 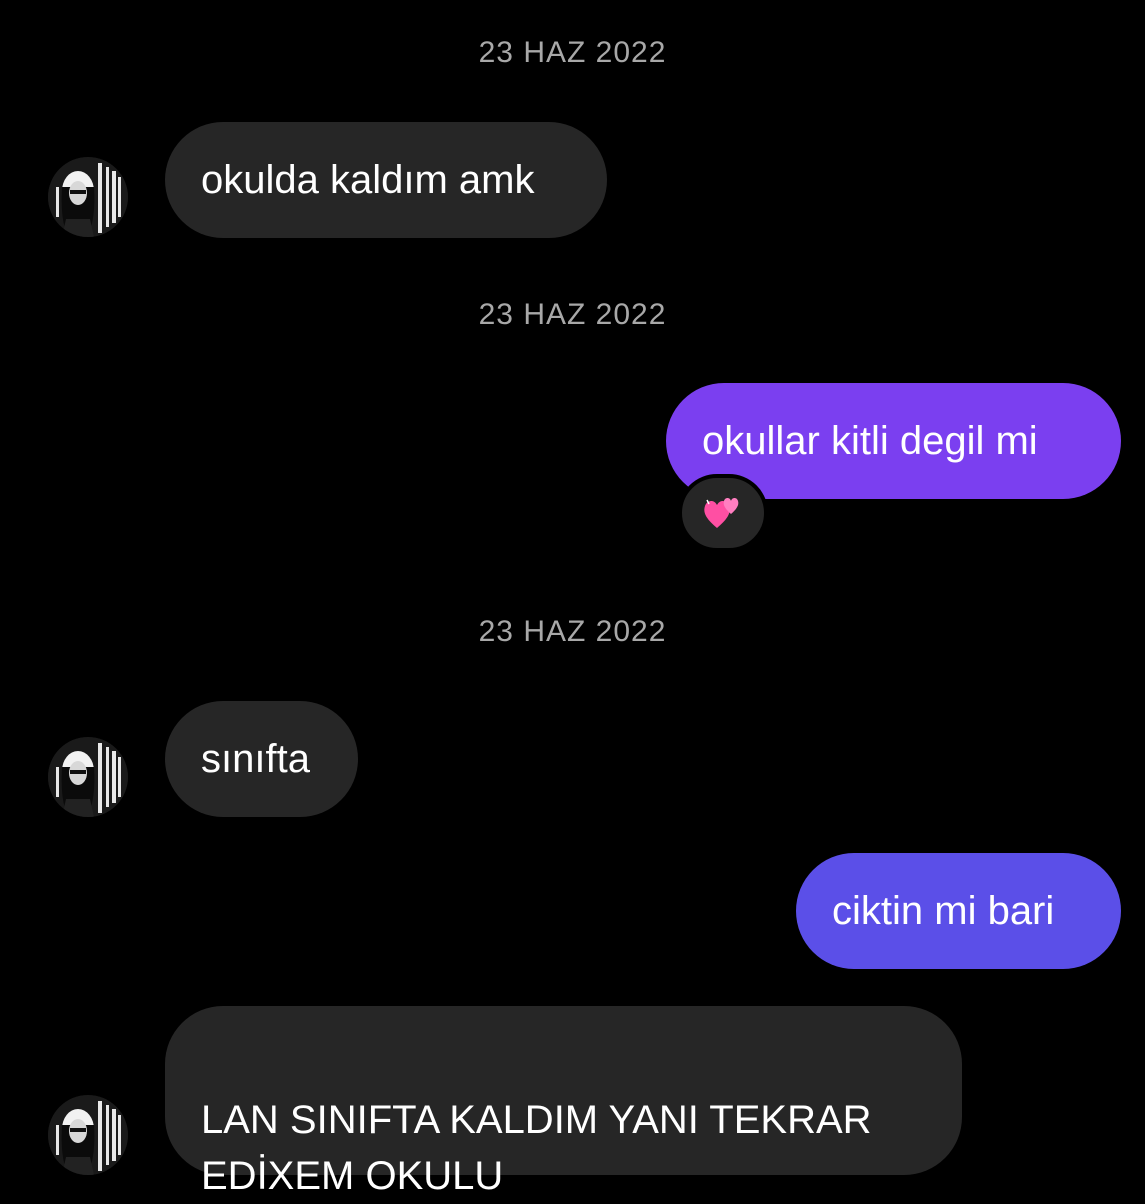 I want to click on incoming-message-bubble: sınıfta, so click(x=261, y=759).